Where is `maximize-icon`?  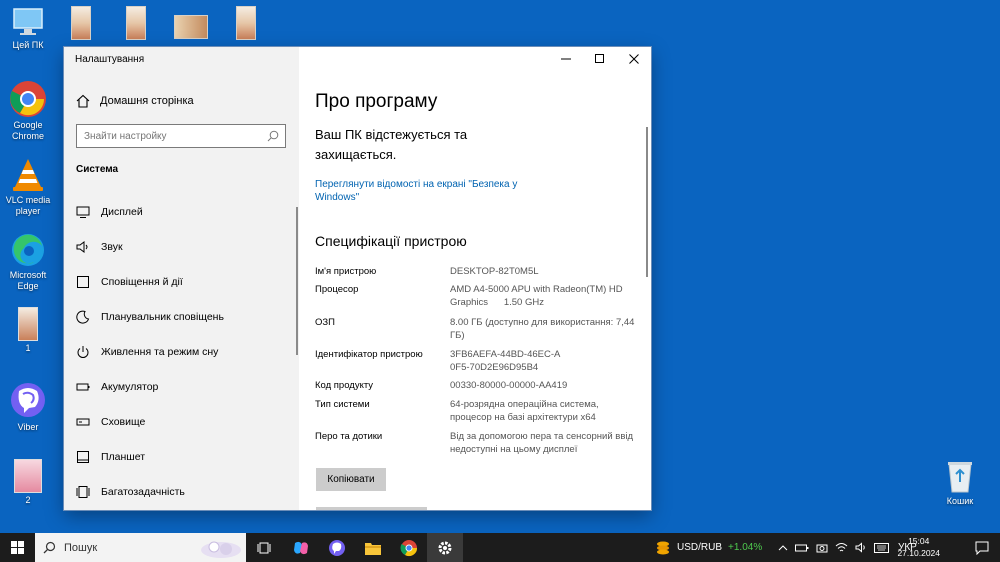 maximize-icon is located at coordinates (599, 58).